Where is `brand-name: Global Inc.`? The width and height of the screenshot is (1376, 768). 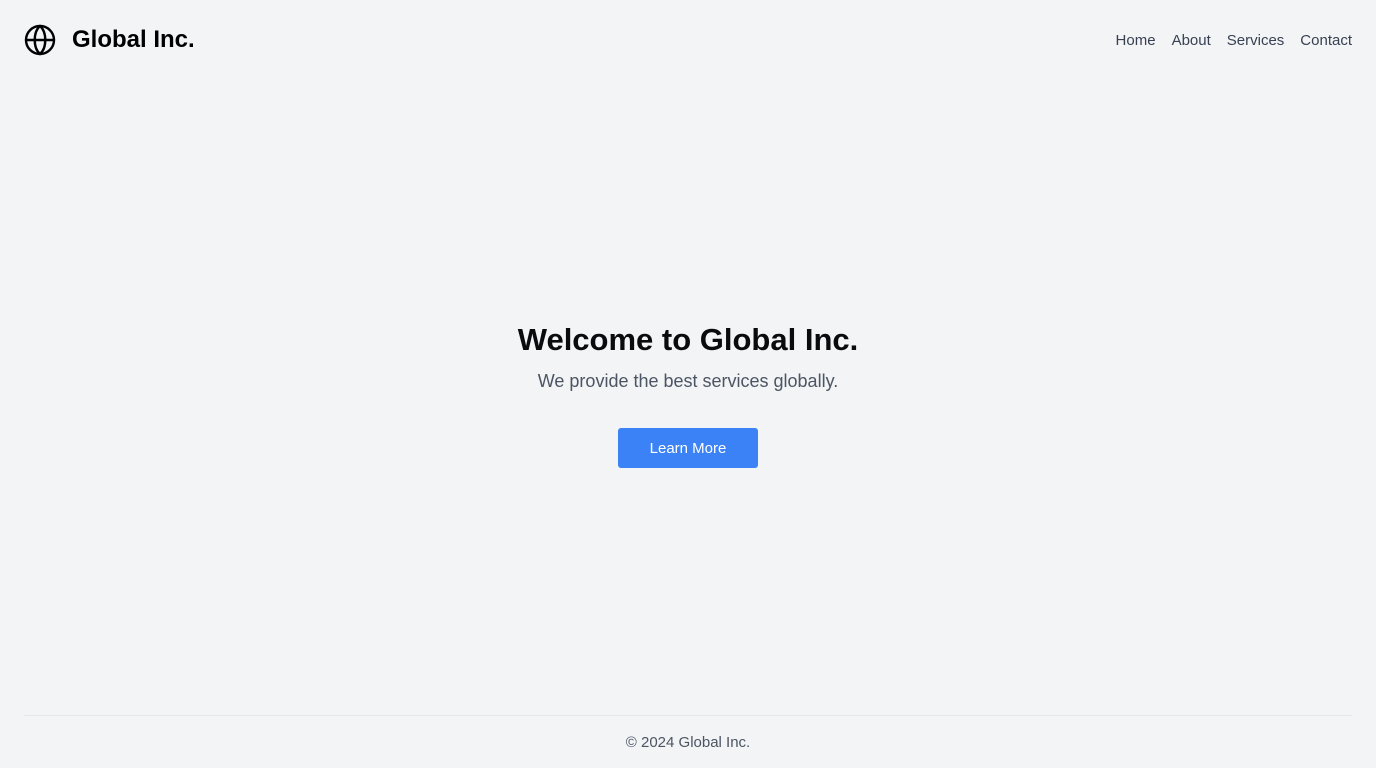
brand-name: Global Inc. is located at coordinates (133, 40).